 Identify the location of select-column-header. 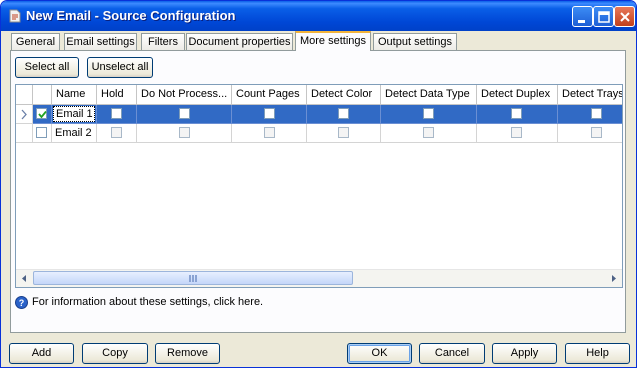
(42, 95).